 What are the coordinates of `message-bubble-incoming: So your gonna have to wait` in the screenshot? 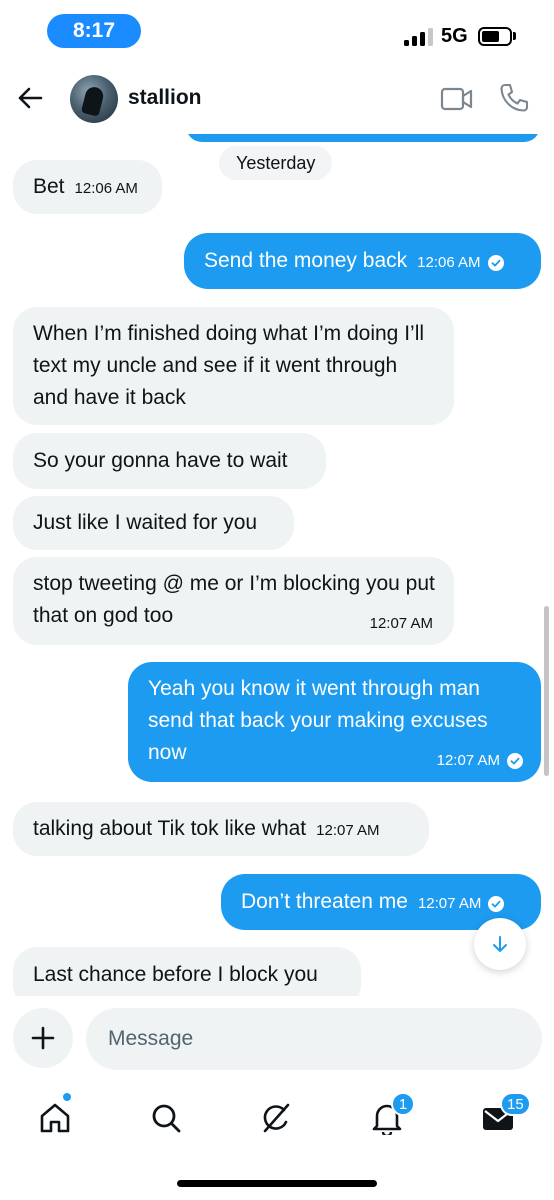 It's located at (169, 461).